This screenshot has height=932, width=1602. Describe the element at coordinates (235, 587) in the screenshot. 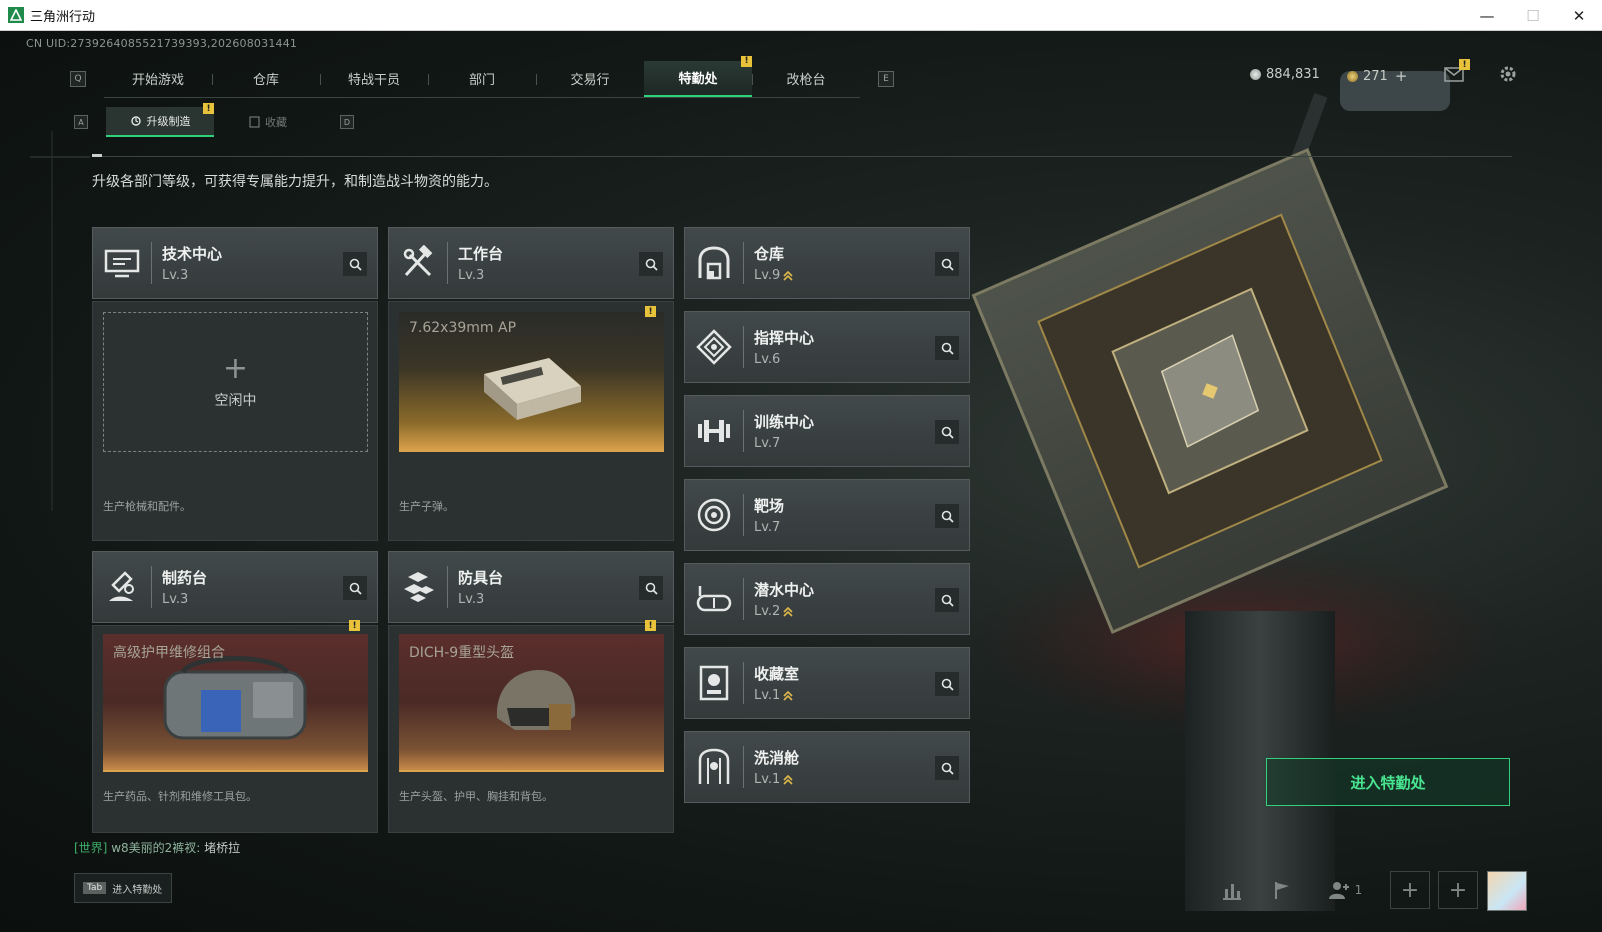

I see `facility-card-pharmacy: 制药台 Lv.3` at that location.